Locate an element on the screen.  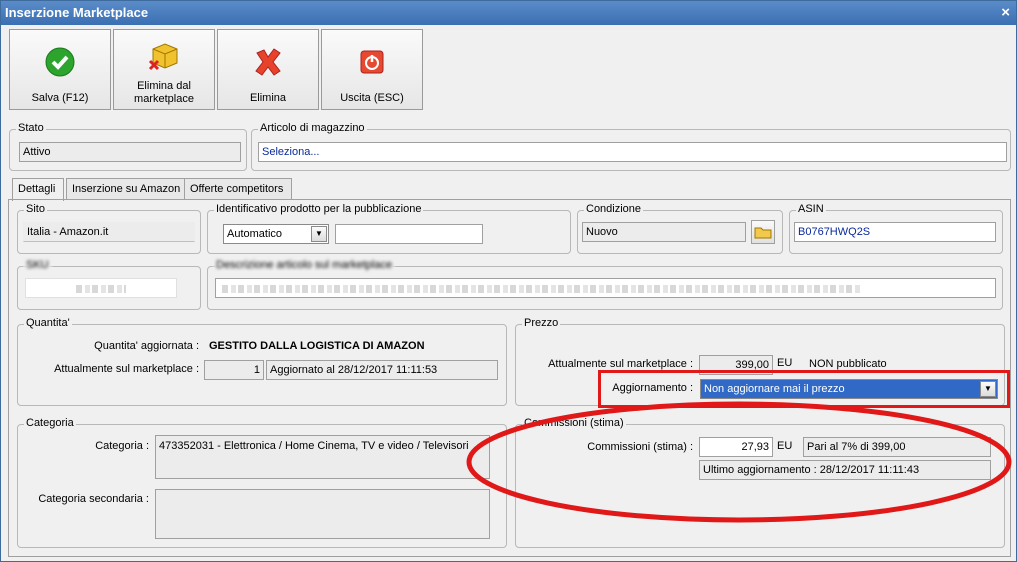
folder-button is located at coordinates (763, 232).